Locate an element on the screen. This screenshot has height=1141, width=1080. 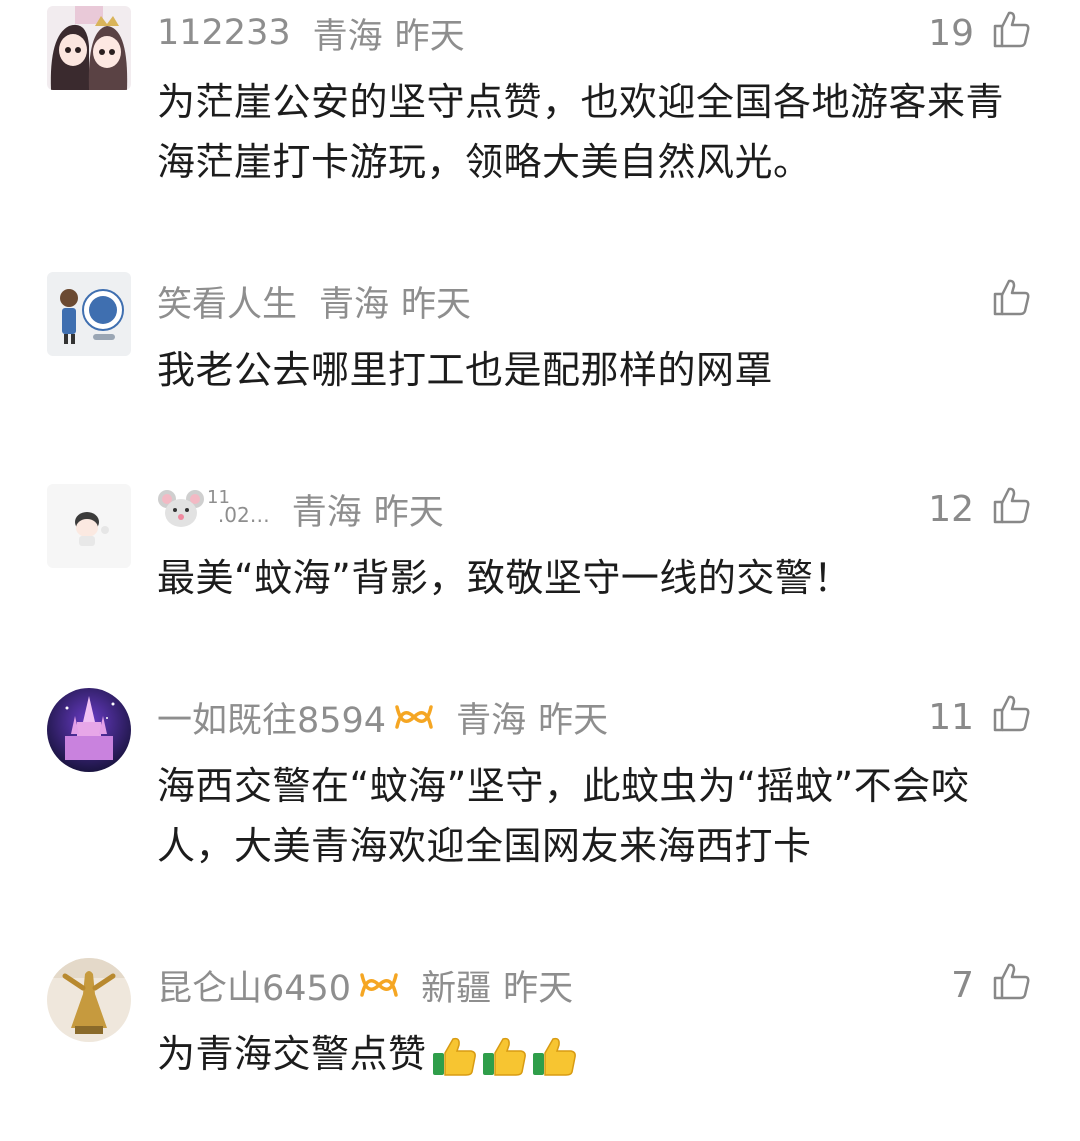
comment-text: 我老公去哪里打工也是配那样的网罩 is located at coordinates (465, 370).